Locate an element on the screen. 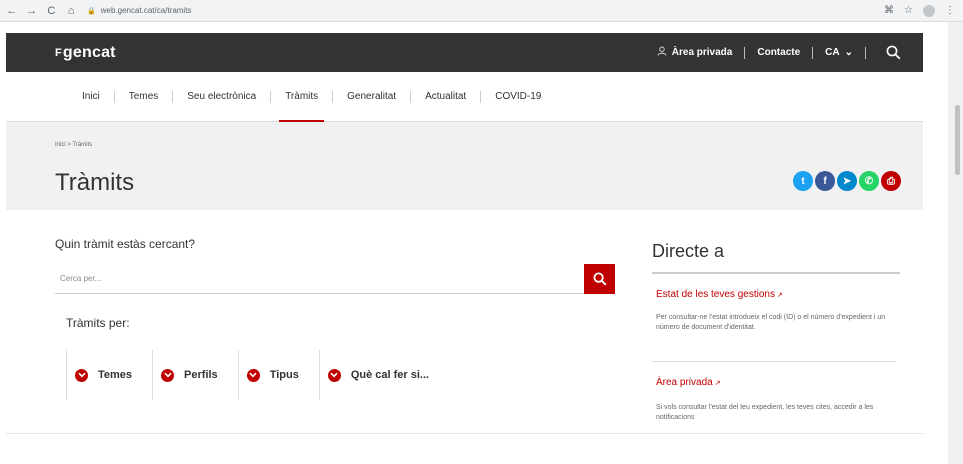 The height and width of the screenshot is (464, 963). scrollbar-thumb is located at coordinates (957, 140).